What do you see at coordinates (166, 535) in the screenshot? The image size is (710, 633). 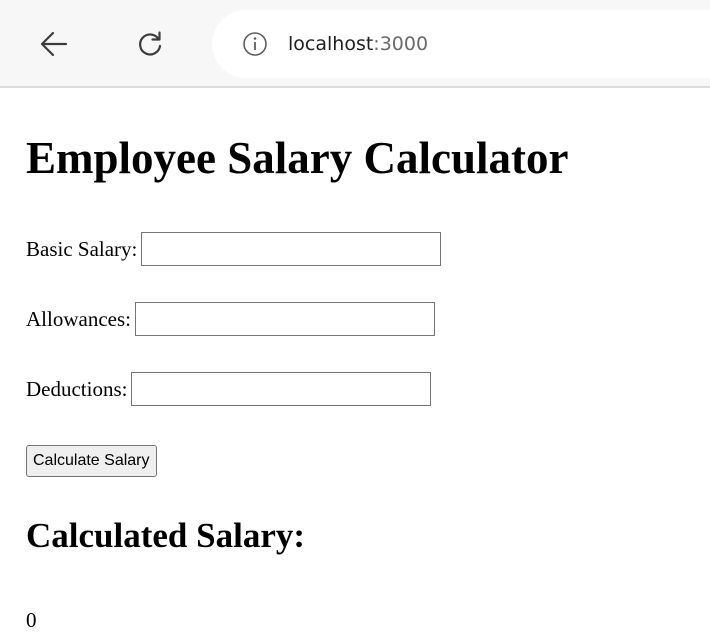 I see `calculated-salary-heading: Calculated Salary:` at bounding box center [166, 535].